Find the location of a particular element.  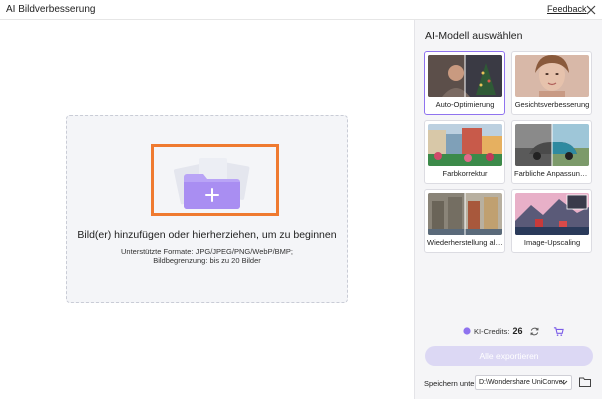

model-card-upscaling: Image-Upscaling is located at coordinates (551, 221).